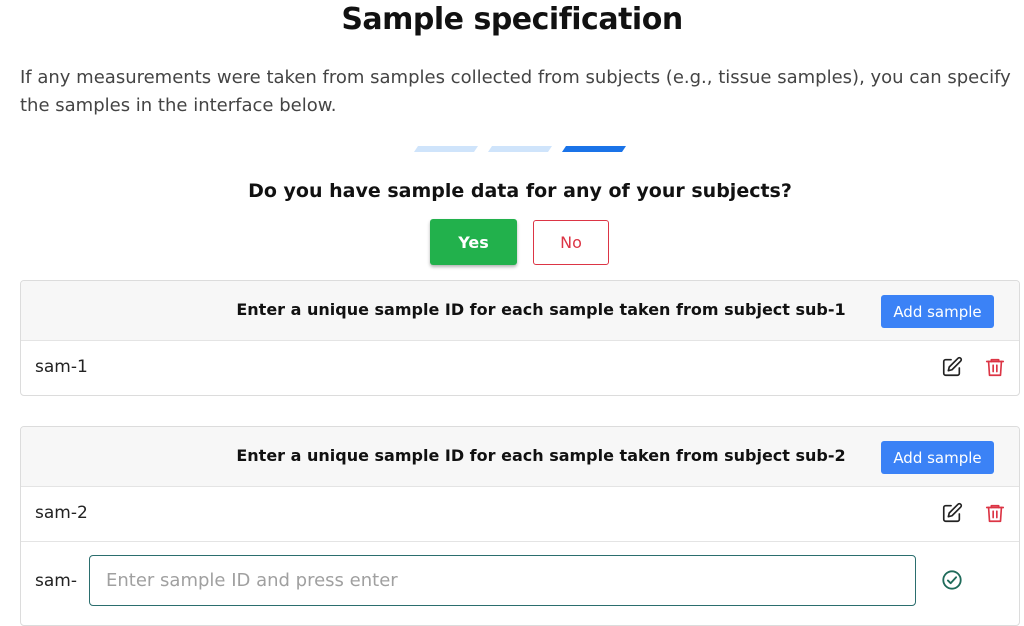  I want to click on sample-id-prefix: sam-, so click(56, 581).